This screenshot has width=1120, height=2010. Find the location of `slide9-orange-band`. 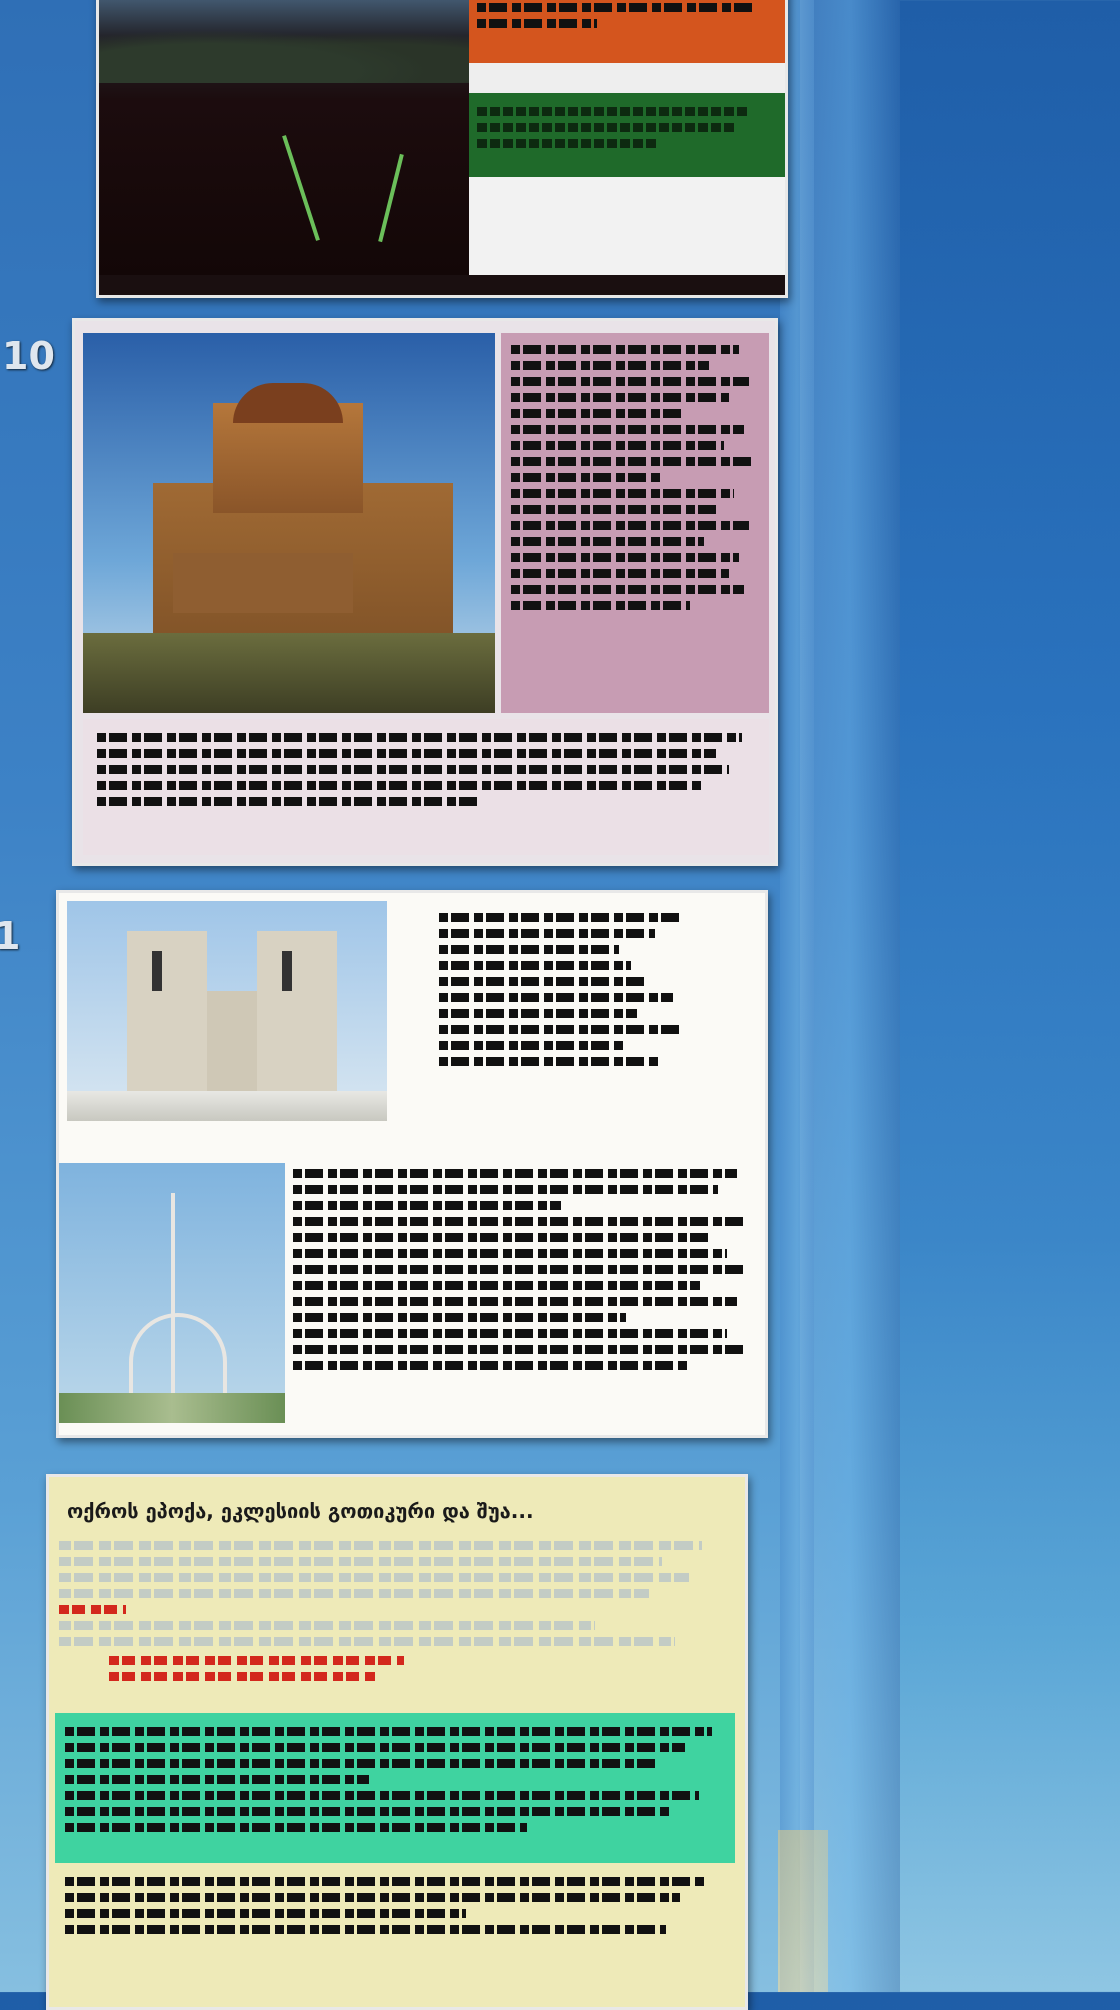

slide9-orange-band is located at coordinates (627, 31).